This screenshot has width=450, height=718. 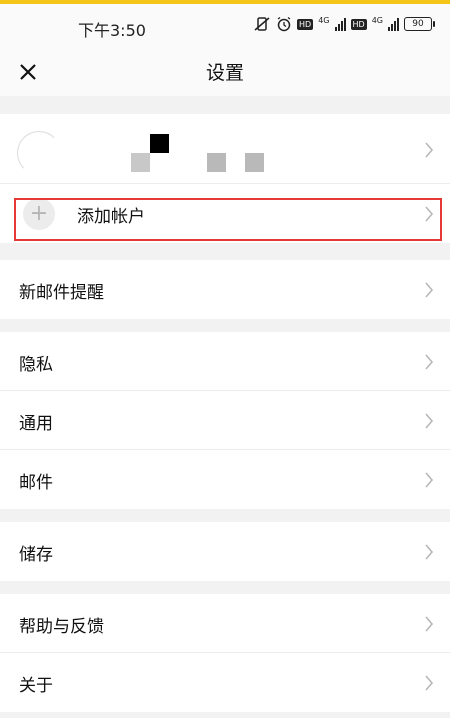 What do you see at coordinates (225, 623) in the screenshot?
I see `settings-item-help: 帮助与反馈` at bounding box center [225, 623].